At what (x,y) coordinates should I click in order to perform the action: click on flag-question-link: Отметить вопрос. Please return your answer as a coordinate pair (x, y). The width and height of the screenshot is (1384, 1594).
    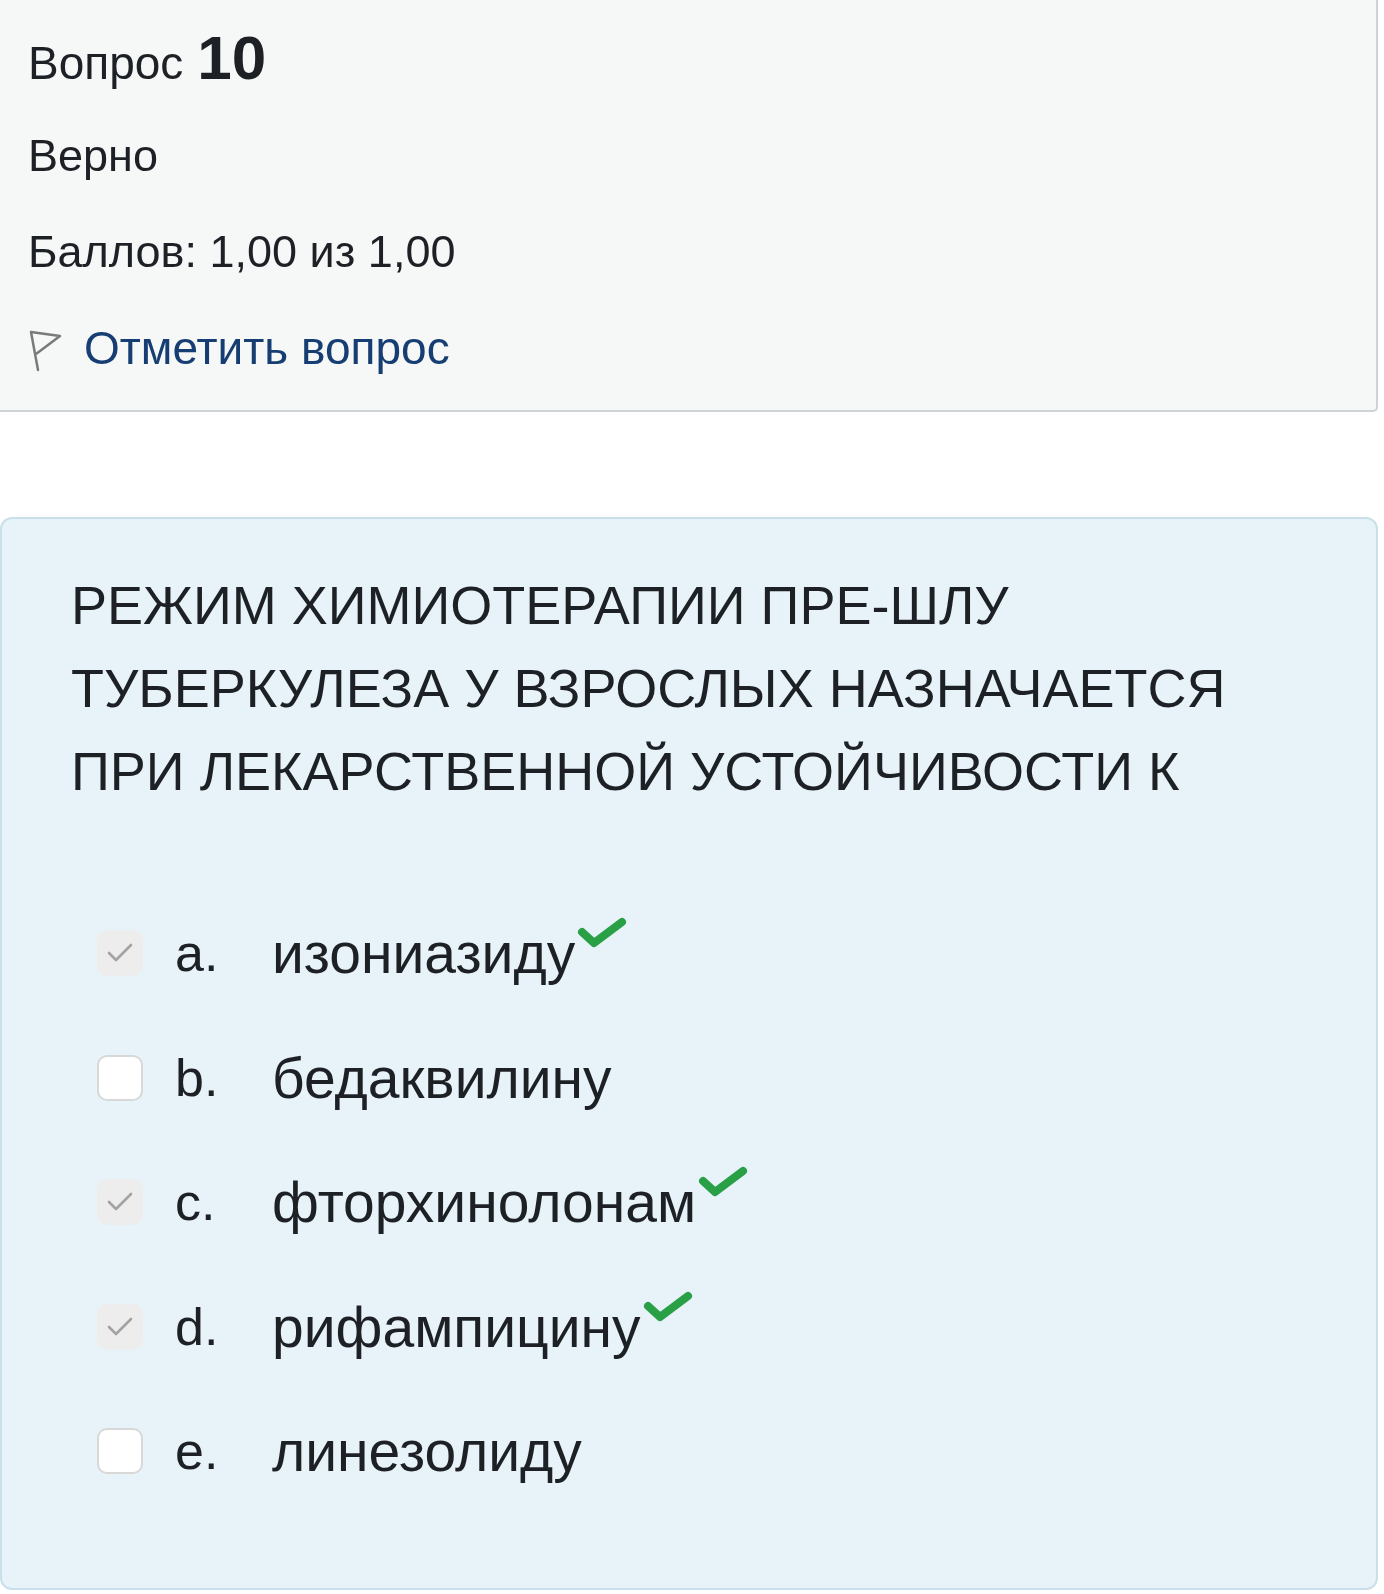
    Looking at the image, I should click on (239, 348).